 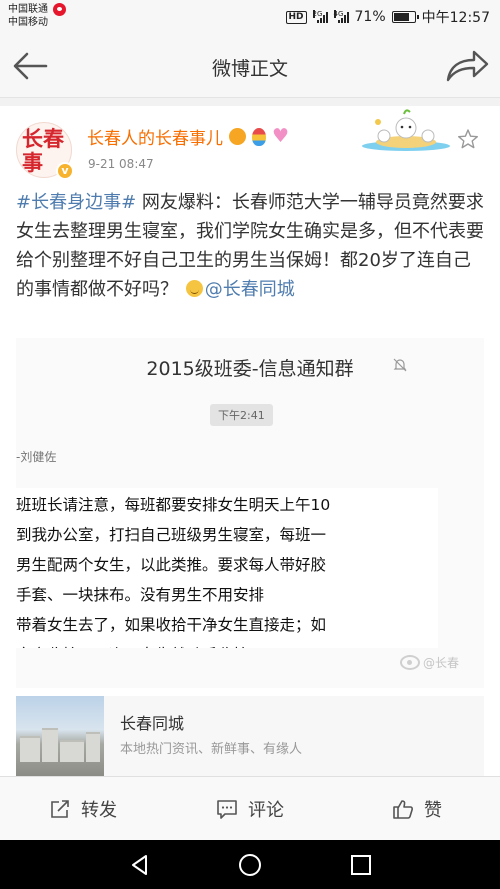 I want to click on signal-icon: 4G, so click(x=341, y=16).